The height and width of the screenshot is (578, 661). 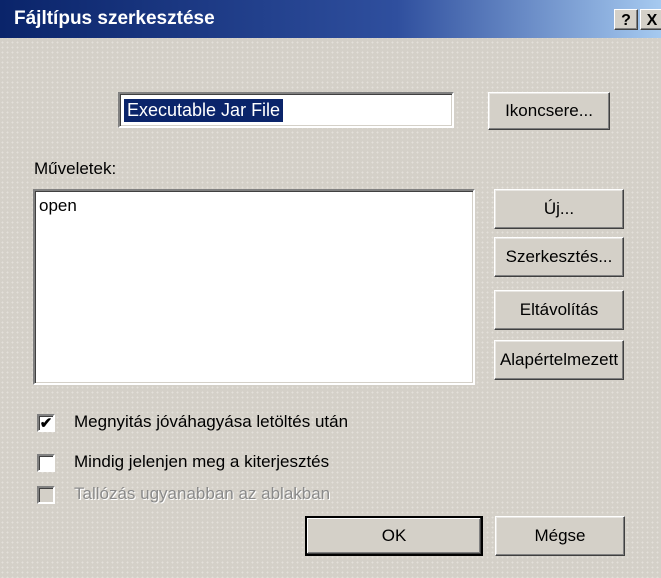 What do you see at coordinates (559, 310) in the screenshot?
I see `remove-action-button: Eltávolítás` at bounding box center [559, 310].